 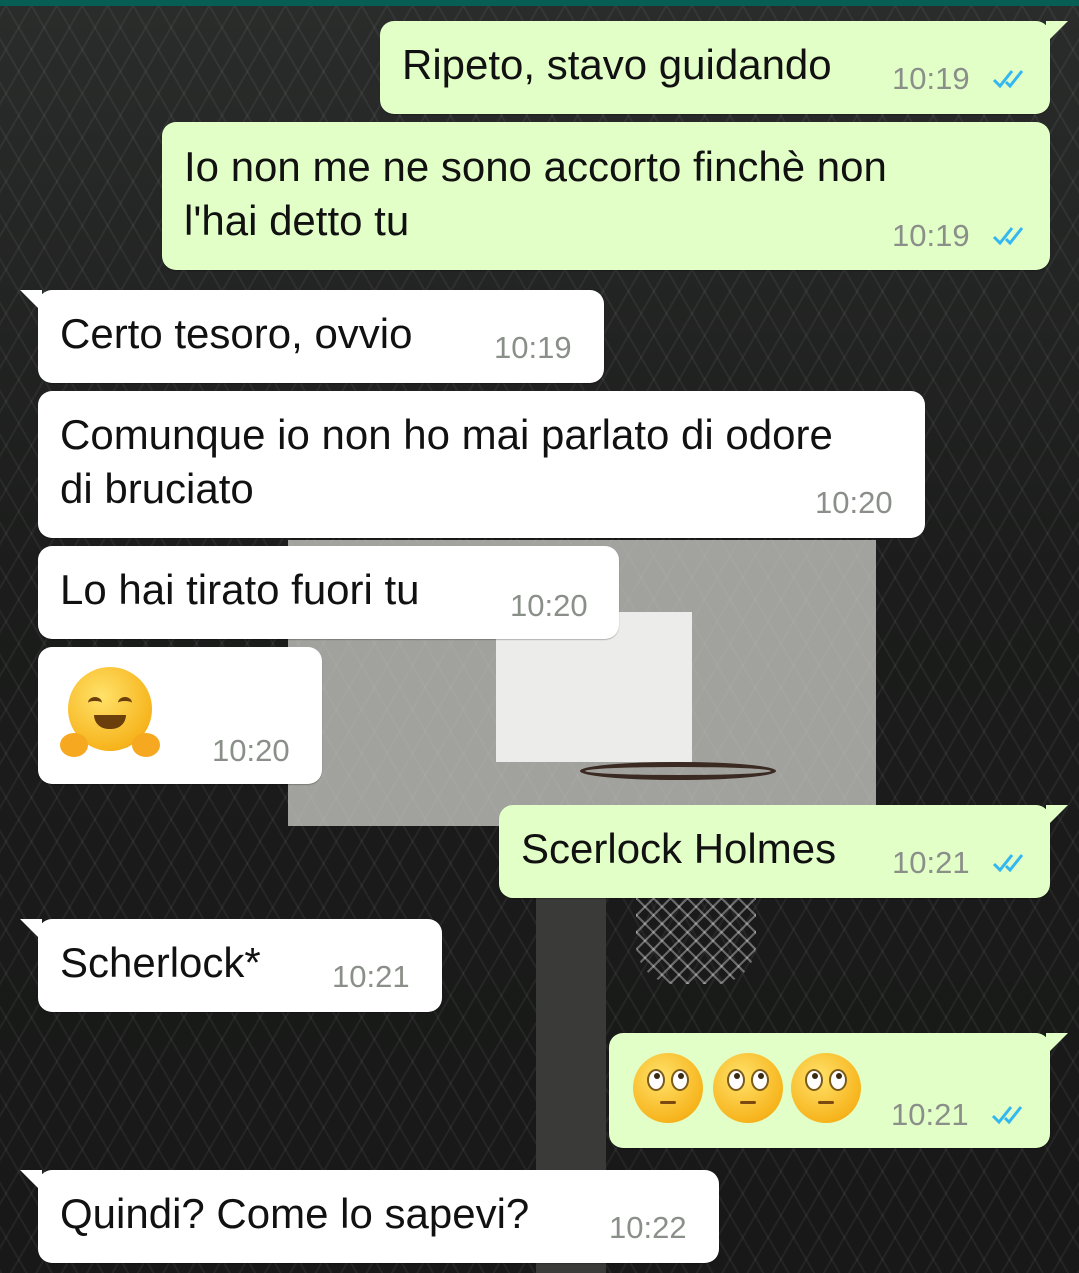 What do you see at coordinates (157, 488) in the screenshot?
I see `message-text-line: di bruciato` at bounding box center [157, 488].